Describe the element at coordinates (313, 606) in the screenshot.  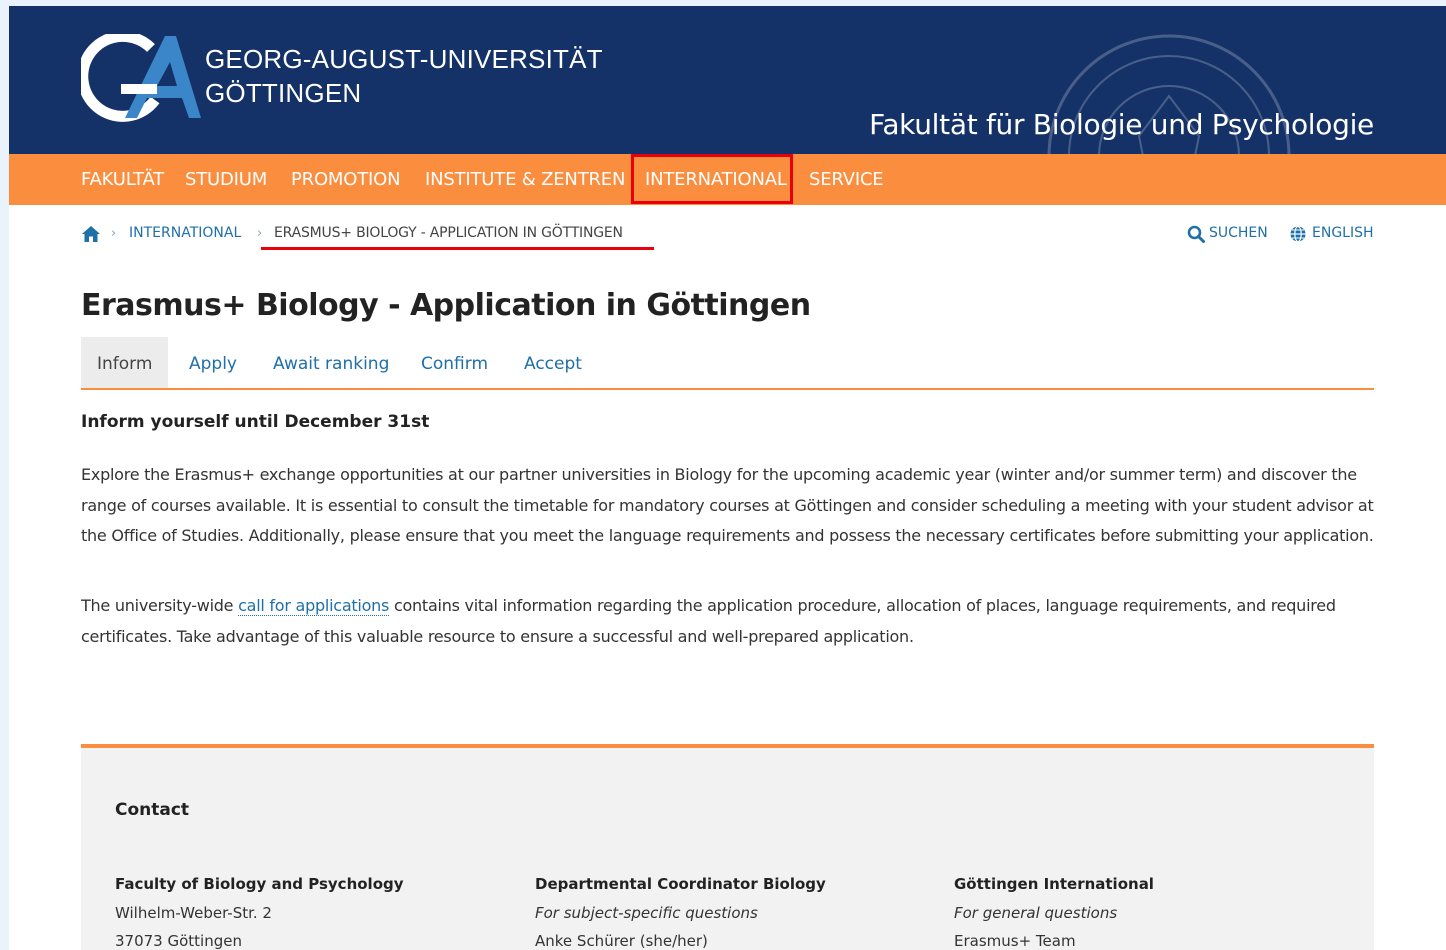
I see `call-for-applications-link: call for applications` at that location.